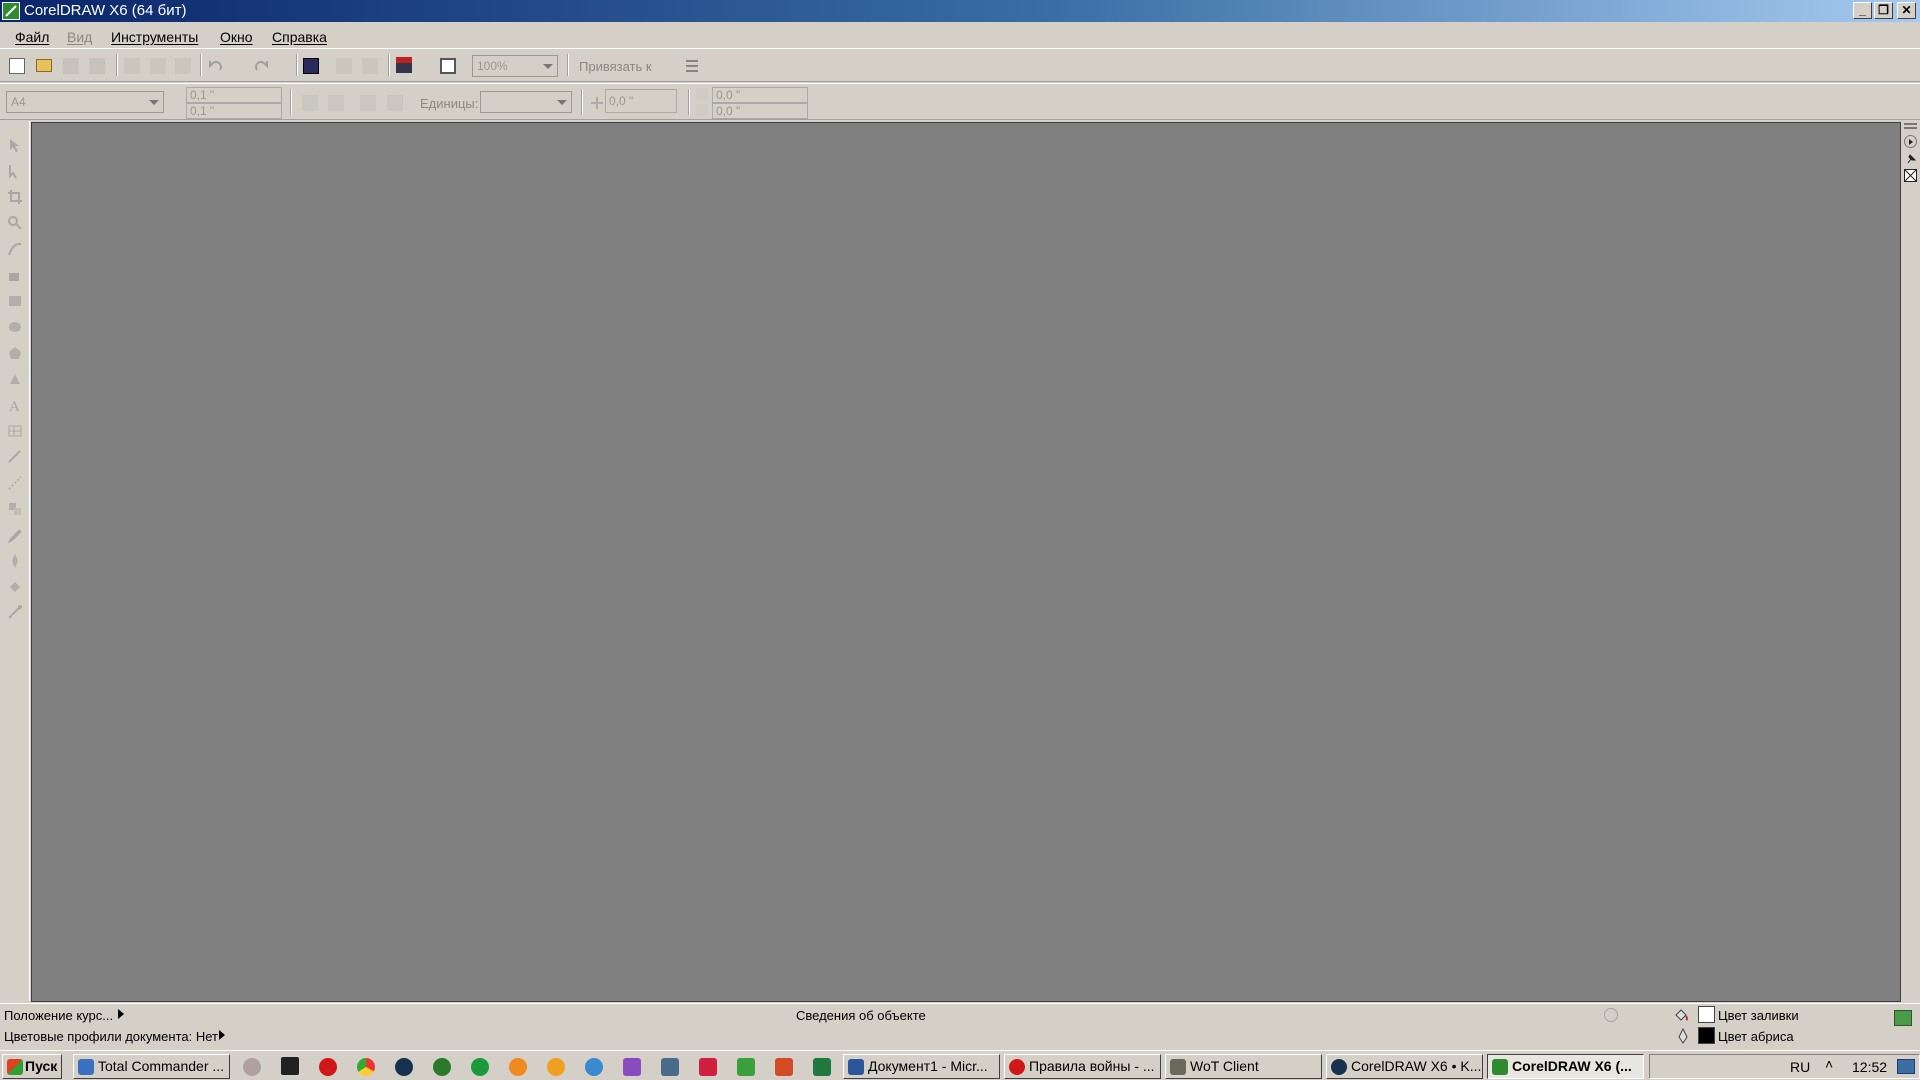 The width and height of the screenshot is (1920, 1080). What do you see at coordinates (216, 66) in the screenshot?
I see `undo-icon` at bounding box center [216, 66].